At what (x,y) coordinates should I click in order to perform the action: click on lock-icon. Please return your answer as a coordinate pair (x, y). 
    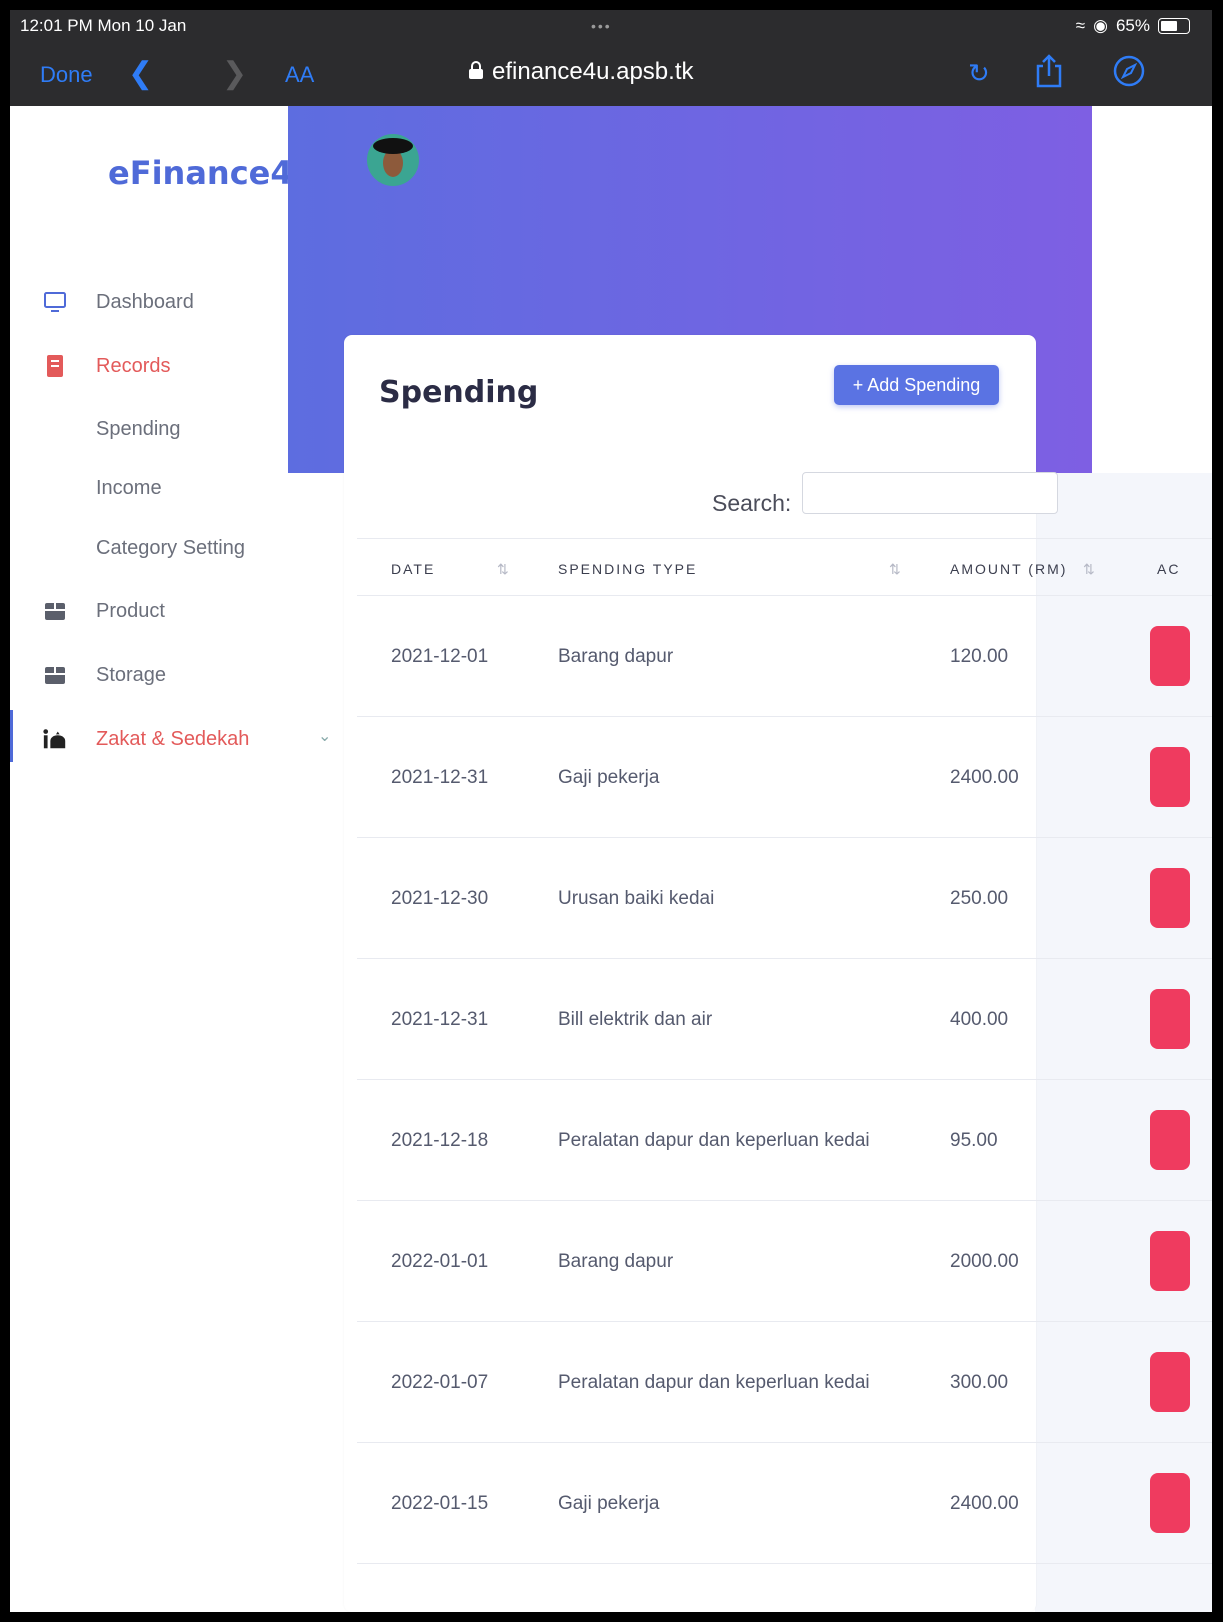
    Looking at the image, I should click on (476, 72).